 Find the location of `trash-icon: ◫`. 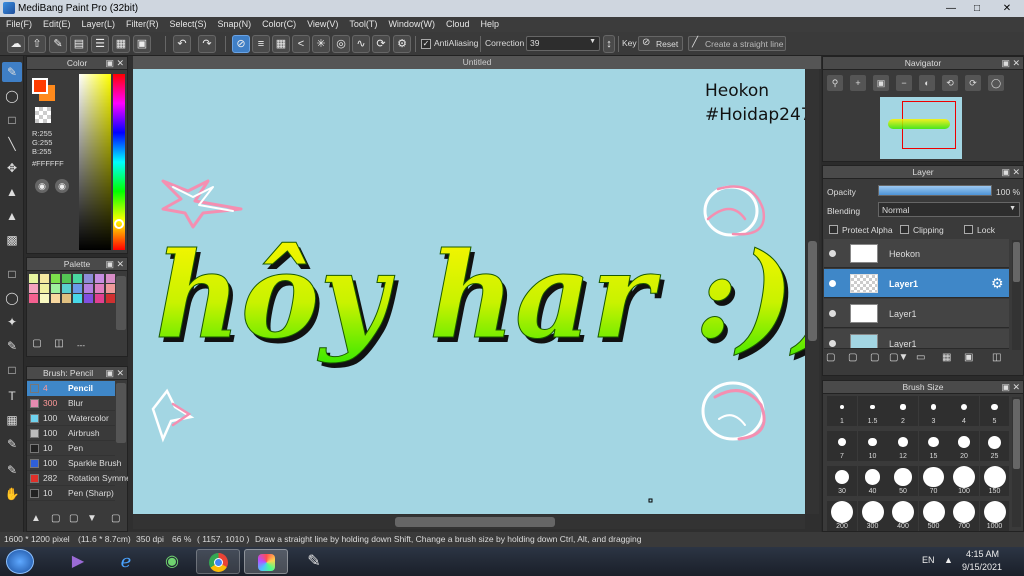

trash-icon: ◫ is located at coordinates (999, 359).